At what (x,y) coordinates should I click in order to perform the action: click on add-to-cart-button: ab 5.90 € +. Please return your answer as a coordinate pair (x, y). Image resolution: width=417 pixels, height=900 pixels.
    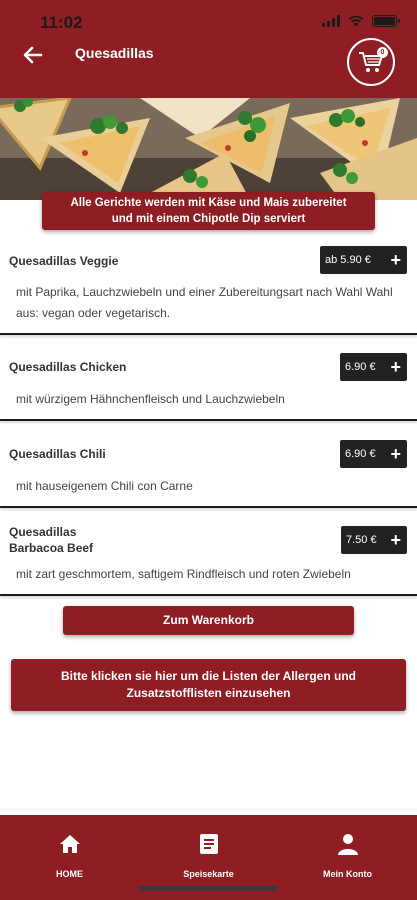
    Looking at the image, I should click on (363, 260).